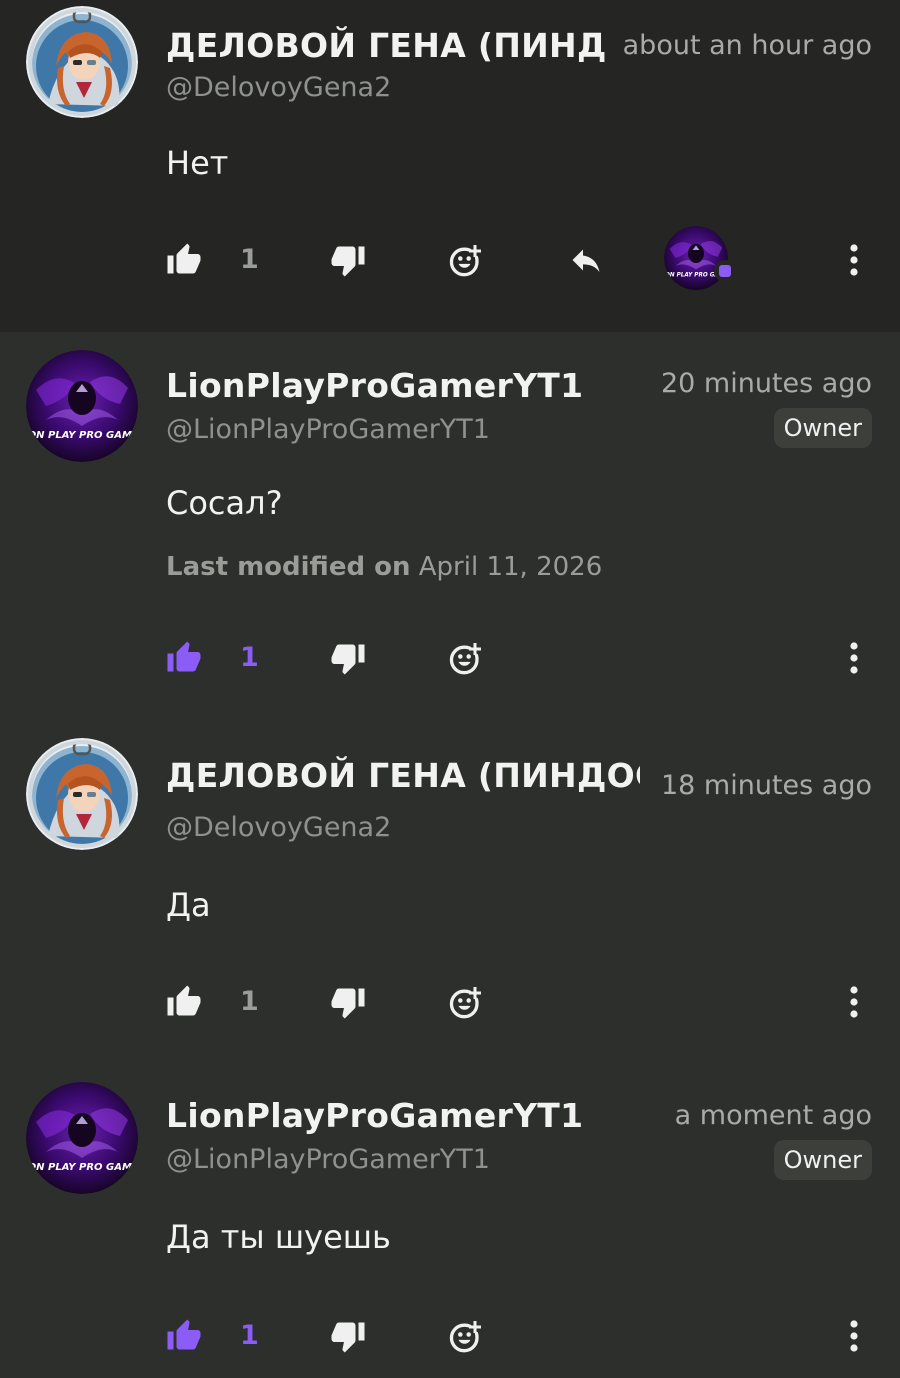 This screenshot has width=900, height=1378. I want to click on modified-date: April 11, 2026, so click(510, 567).